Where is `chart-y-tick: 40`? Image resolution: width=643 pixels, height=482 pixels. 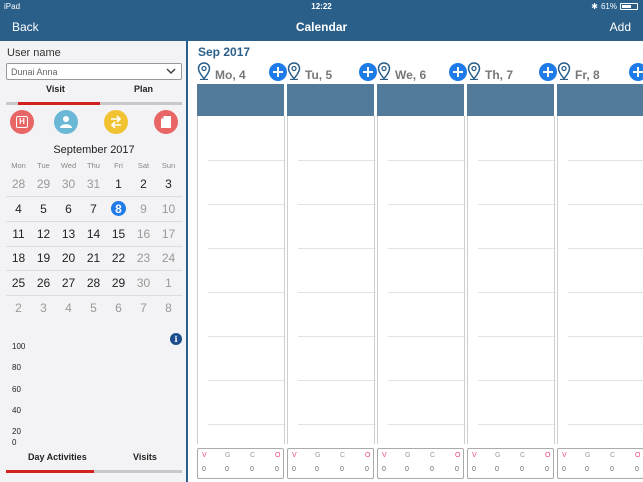 chart-y-tick: 40 is located at coordinates (16, 410).